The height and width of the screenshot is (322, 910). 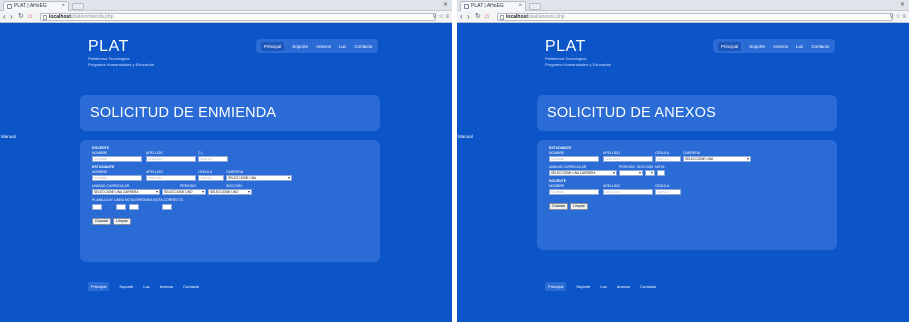 What do you see at coordinates (226, 5) in the screenshot?
I see `tab-bar: PLAT | AHoEG × ✕` at bounding box center [226, 5].